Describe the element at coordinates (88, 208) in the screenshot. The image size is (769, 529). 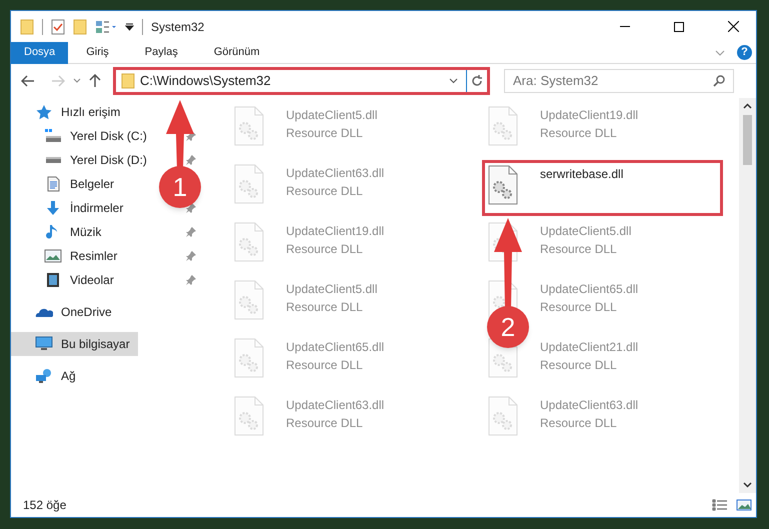
I see `sidebar-item: İndirmeler` at that location.